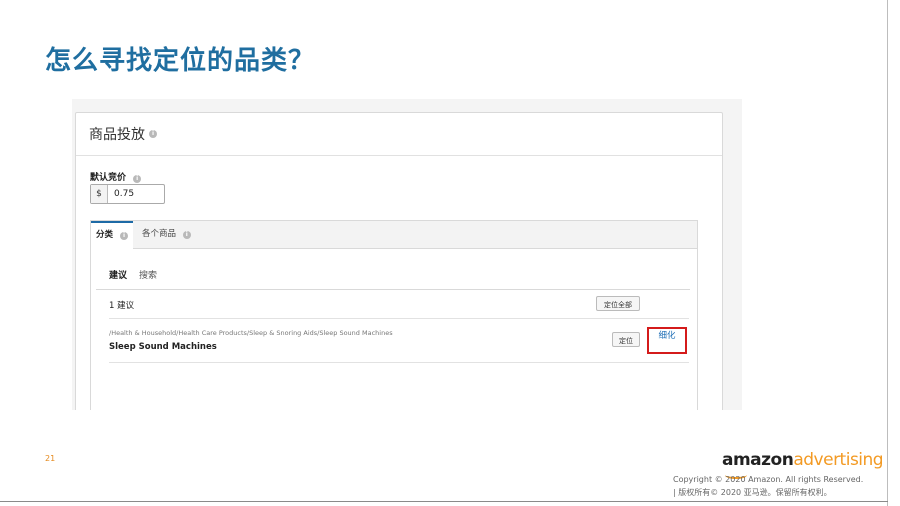 The height and width of the screenshot is (506, 900). Describe the element at coordinates (122, 306) in the screenshot. I see `suggestion-count: 1 建议` at that location.